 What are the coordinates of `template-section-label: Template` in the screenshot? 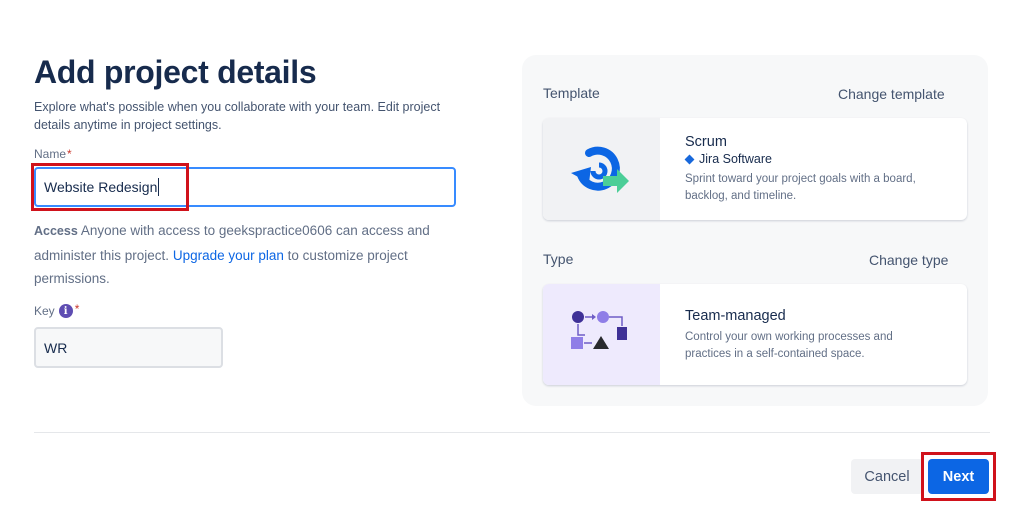 It's located at (571, 93).